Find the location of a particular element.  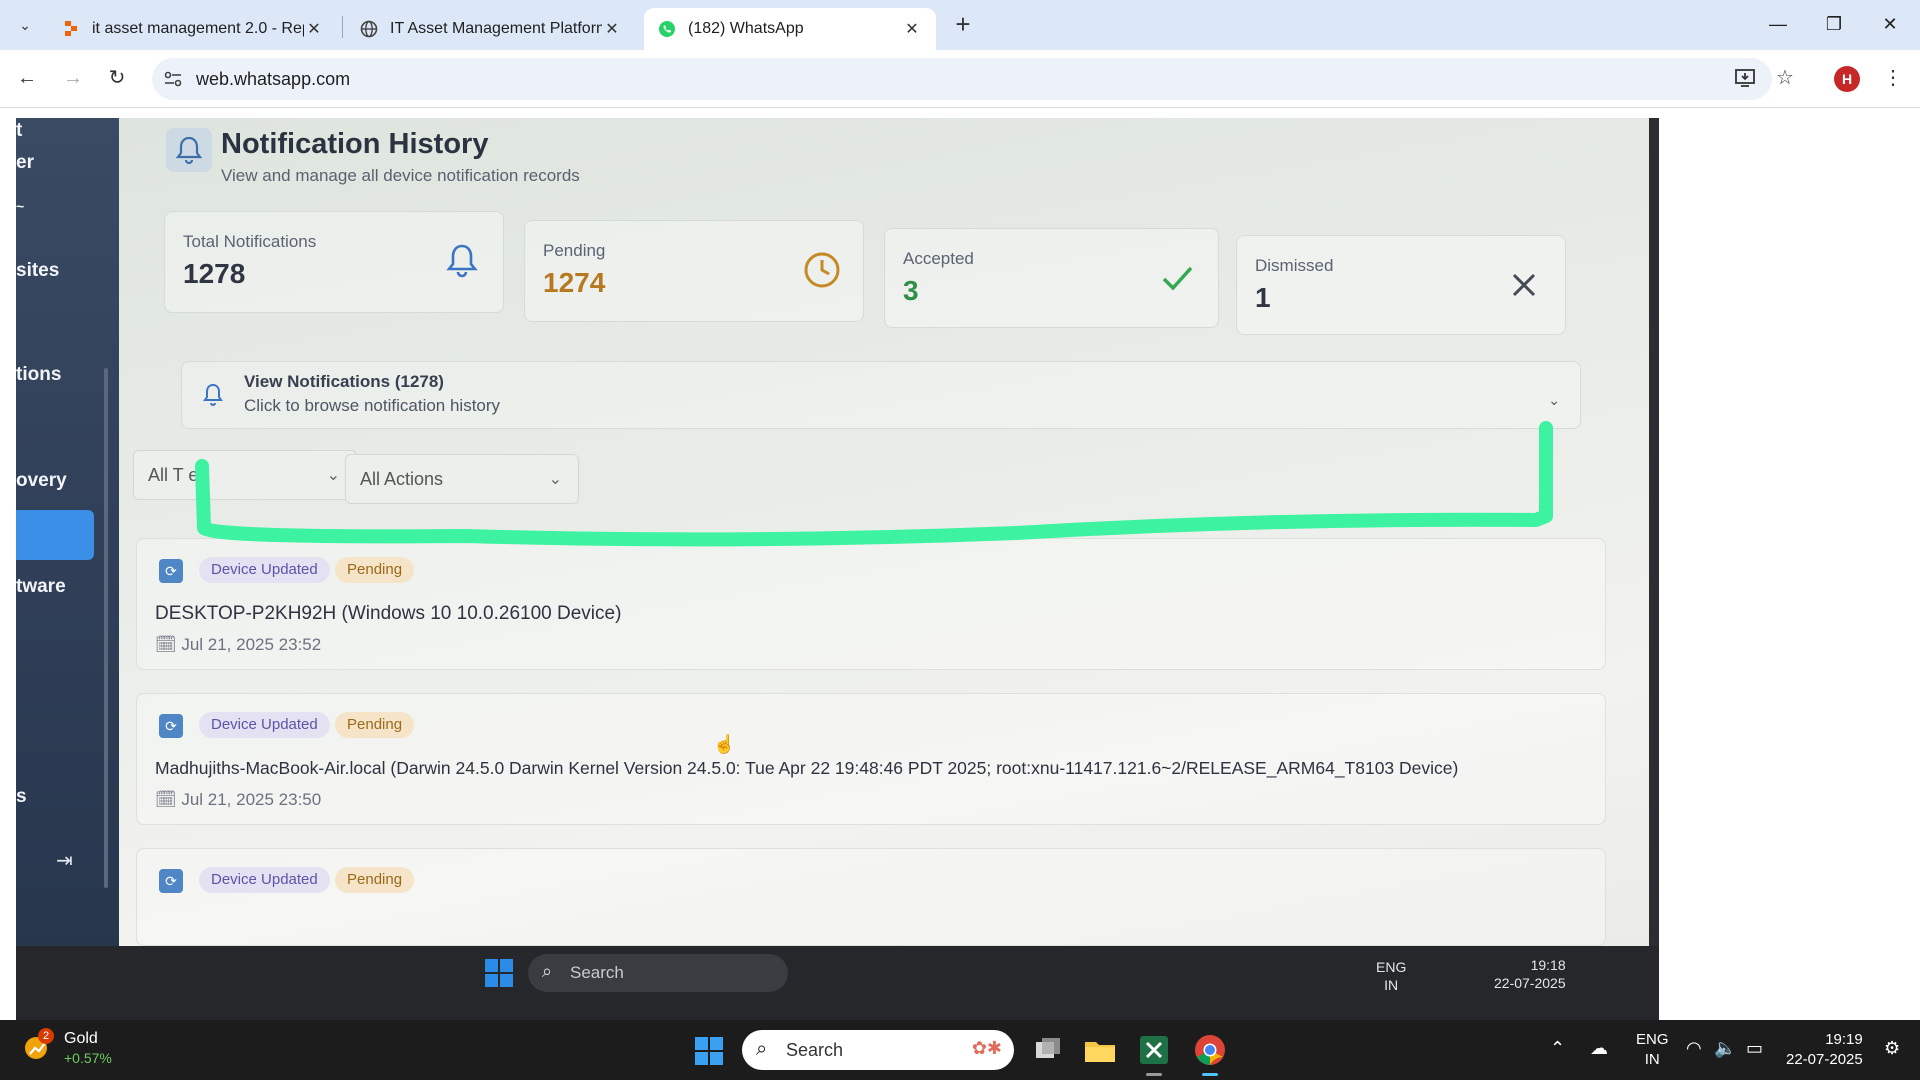

stat-value: 3 is located at coordinates (911, 290).